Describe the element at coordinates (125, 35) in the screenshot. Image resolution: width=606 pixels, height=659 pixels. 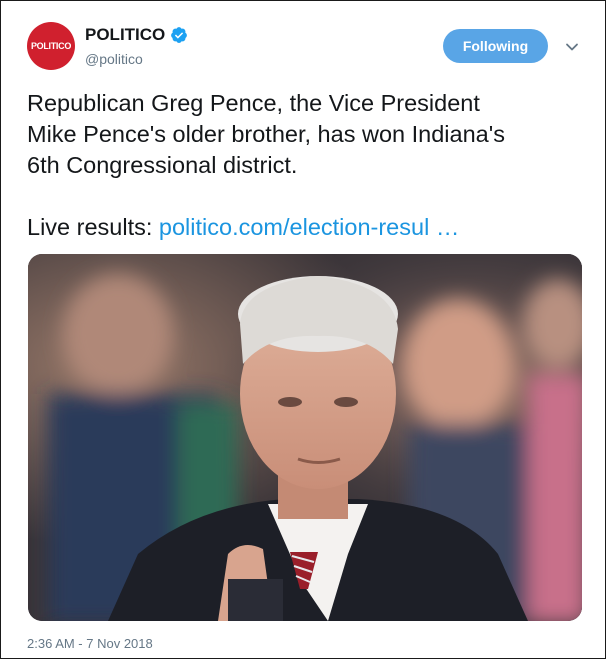
I see `display-name: POLITICO` at that location.